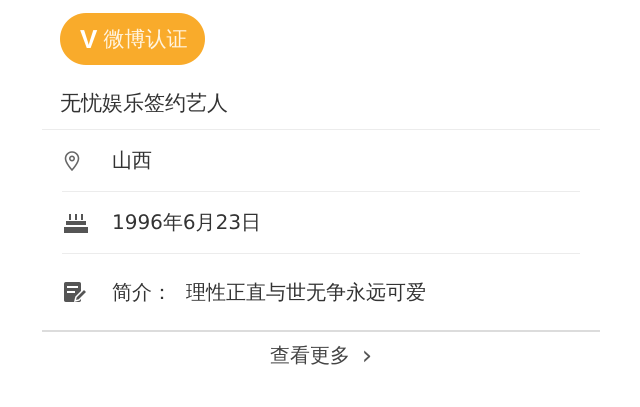 Image resolution: width=640 pixels, height=407 pixels. I want to click on badge-v-mark: V, so click(89, 39).